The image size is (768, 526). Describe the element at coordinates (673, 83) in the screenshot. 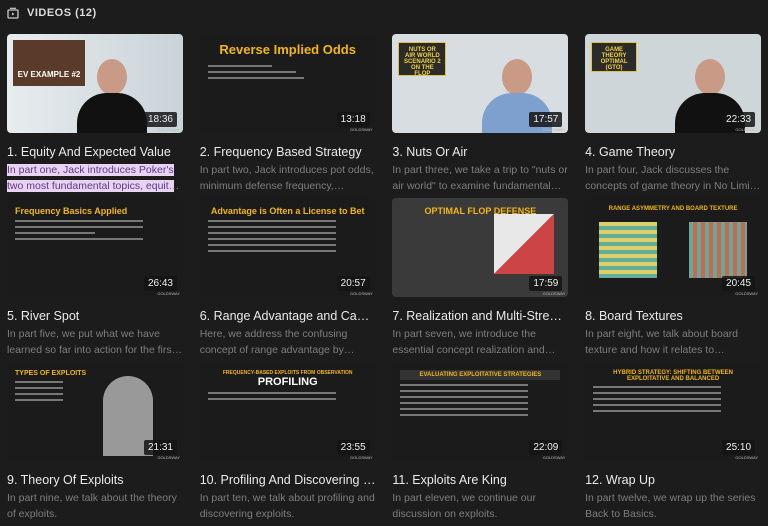

I see `video-thumbnail: GAME THEORY OPTIMAL (GTO) GOLDSWAY 22:33` at that location.